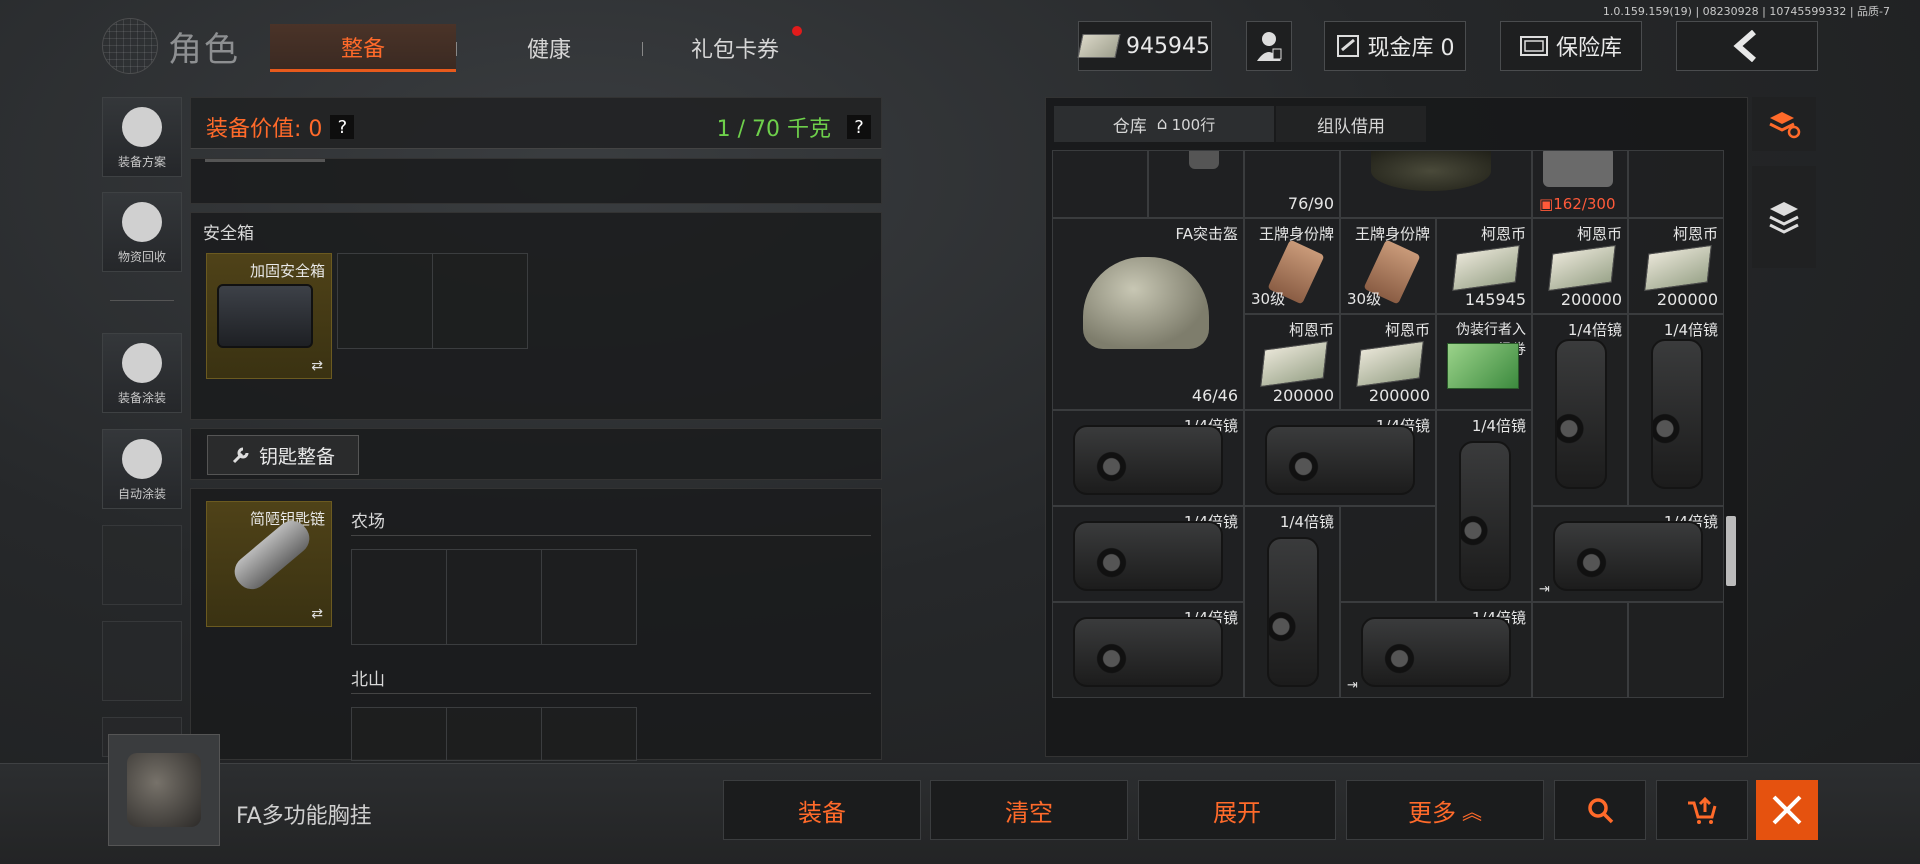 This screenshot has height=864, width=1920. Describe the element at coordinates (1392, 234) in the screenshot. I see `item-name: 王牌身份牌` at that location.